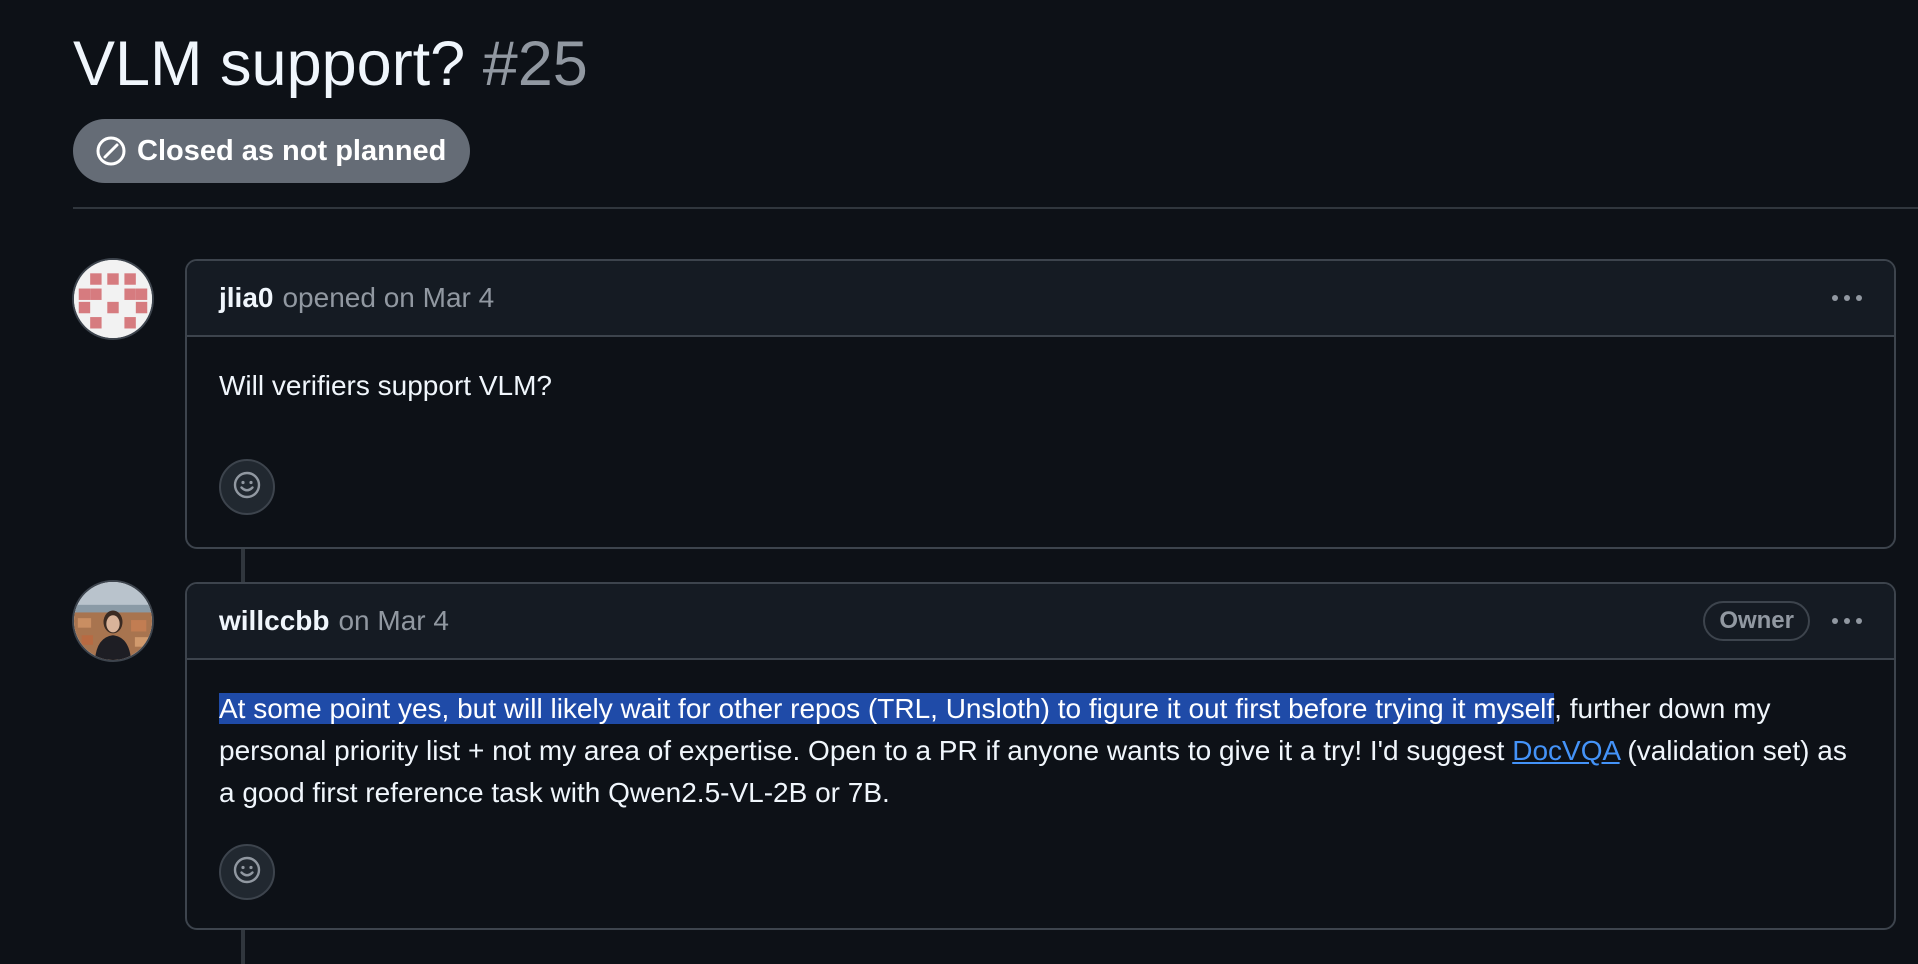  I want to click on comment-header-actions, so click(1847, 298).